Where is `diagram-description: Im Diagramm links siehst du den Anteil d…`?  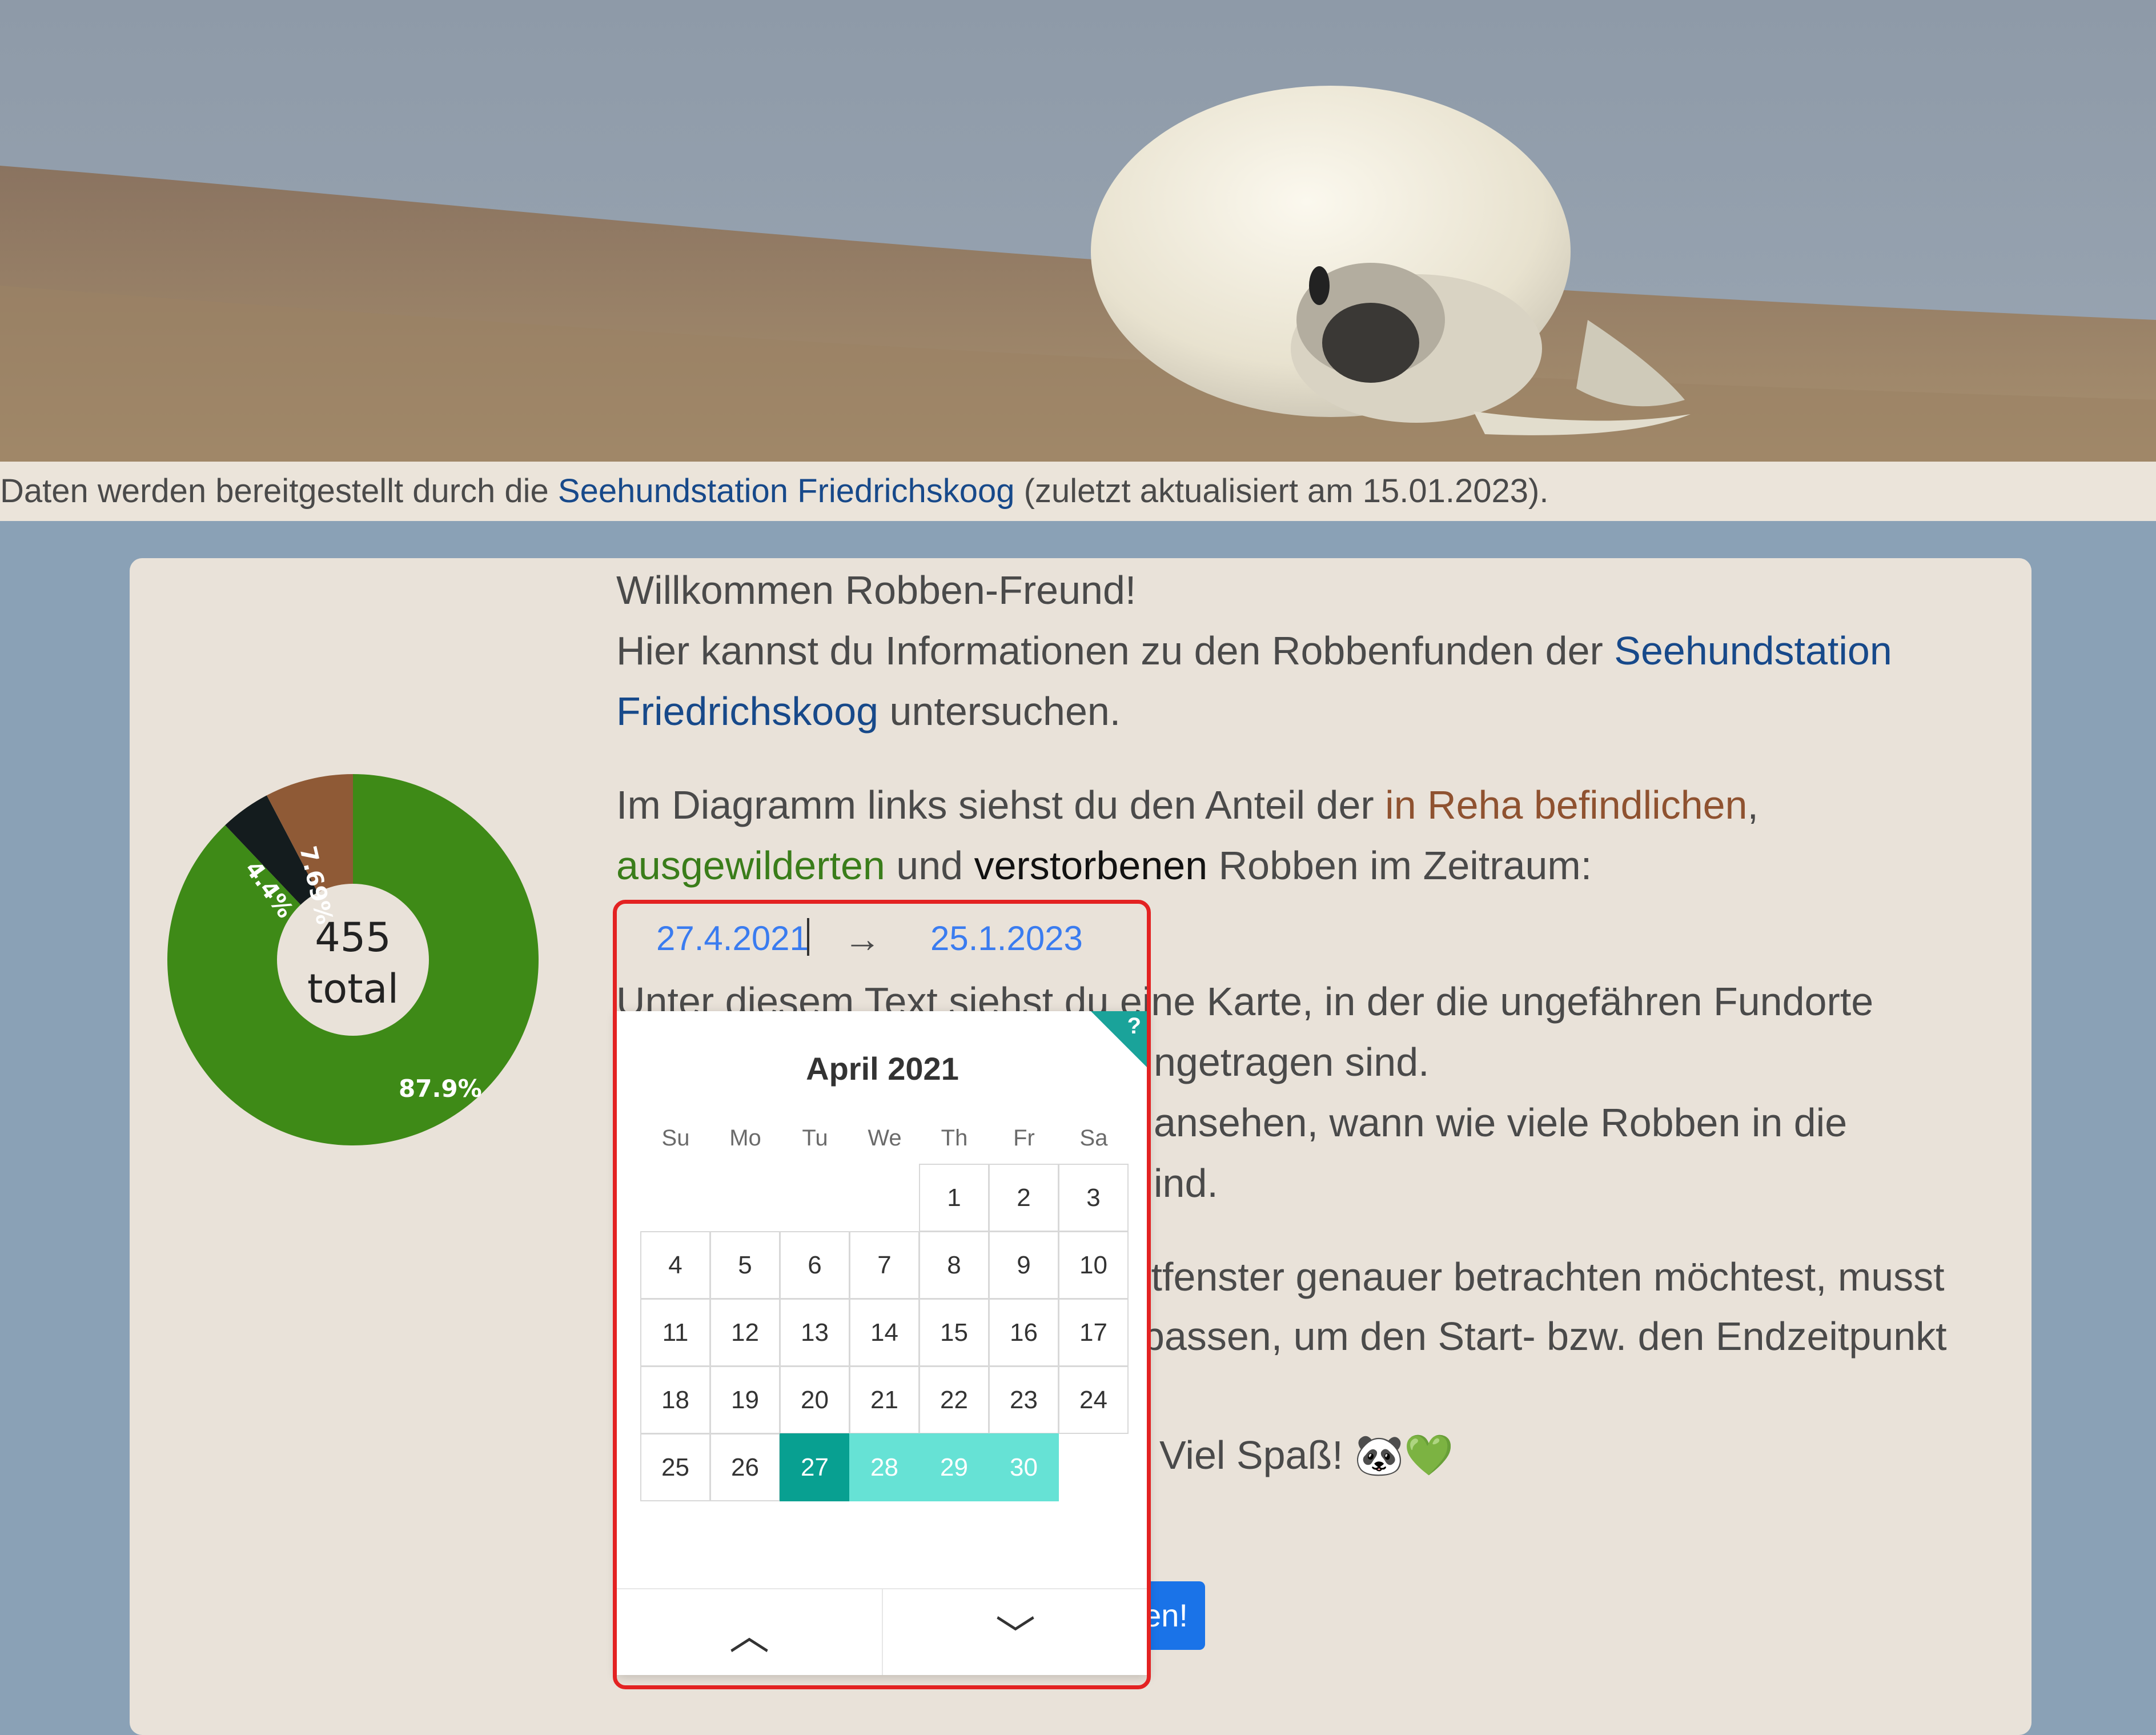 diagram-description: Im Diagramm links siehst du den Anteil d… is located at coordinates (1316, 835).